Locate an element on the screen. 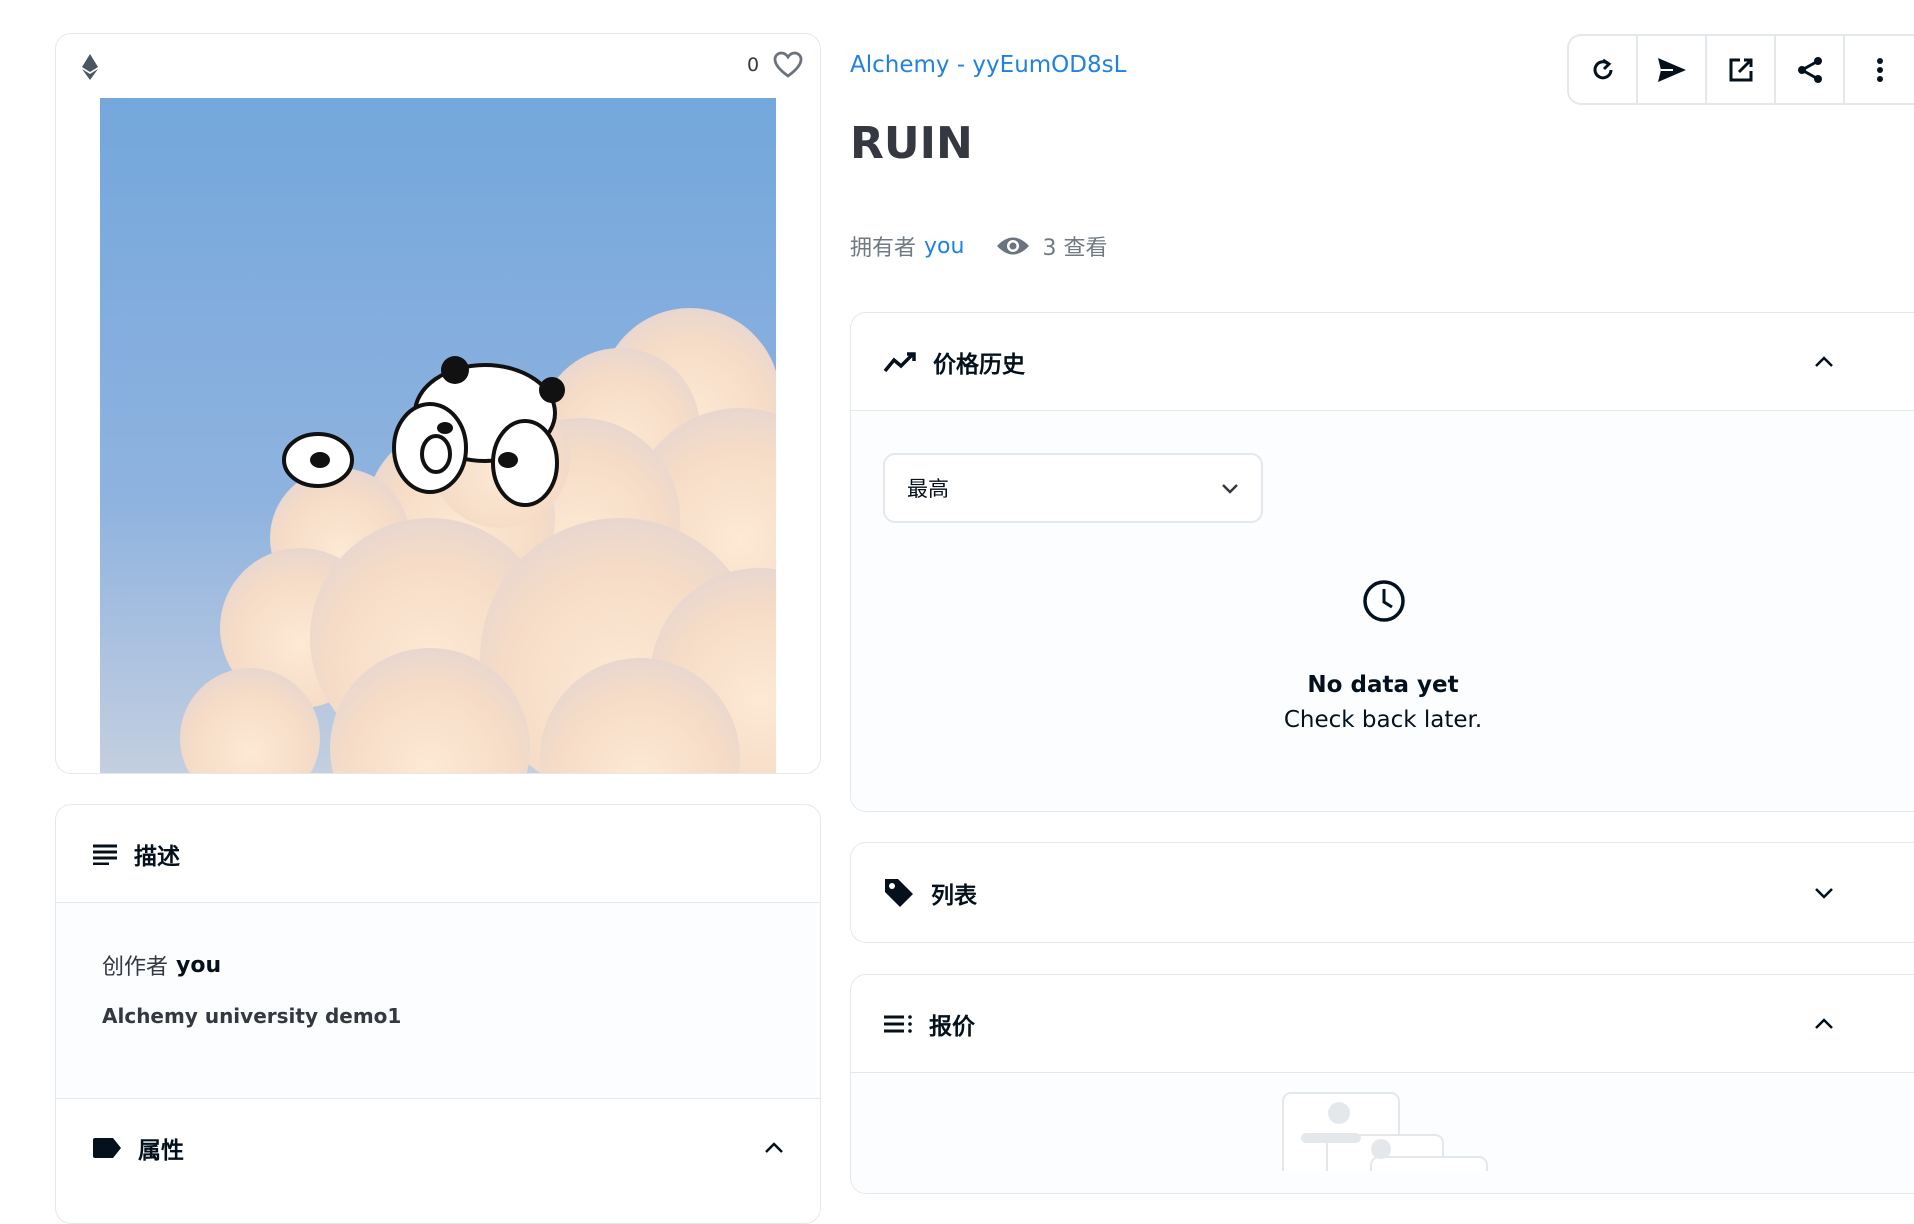 The height and width of the screenshot is (1224, 1914). owner-views-row: 拥有者 you 3 查看 is located at coordinates (978, 246).